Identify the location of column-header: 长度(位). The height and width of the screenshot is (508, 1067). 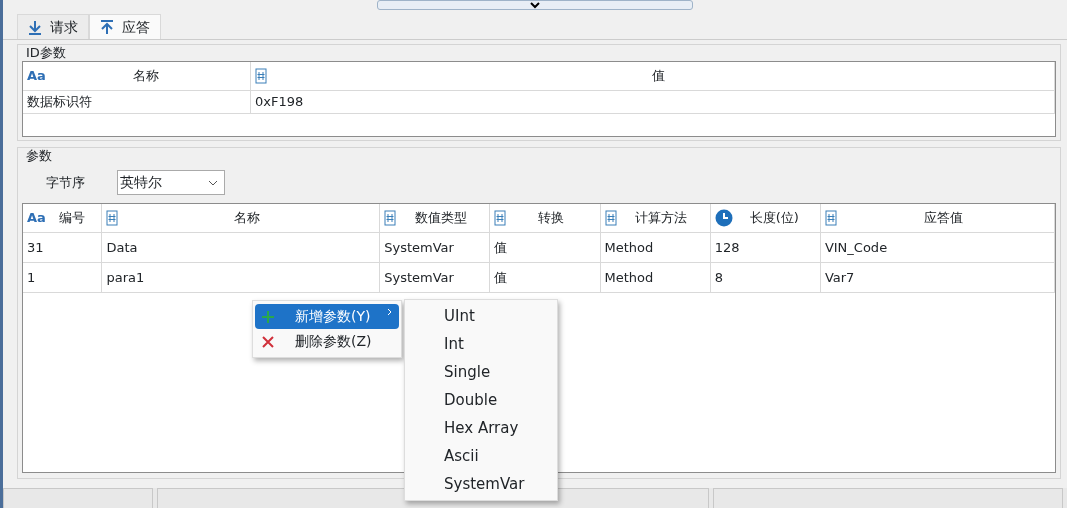
(765, 218).